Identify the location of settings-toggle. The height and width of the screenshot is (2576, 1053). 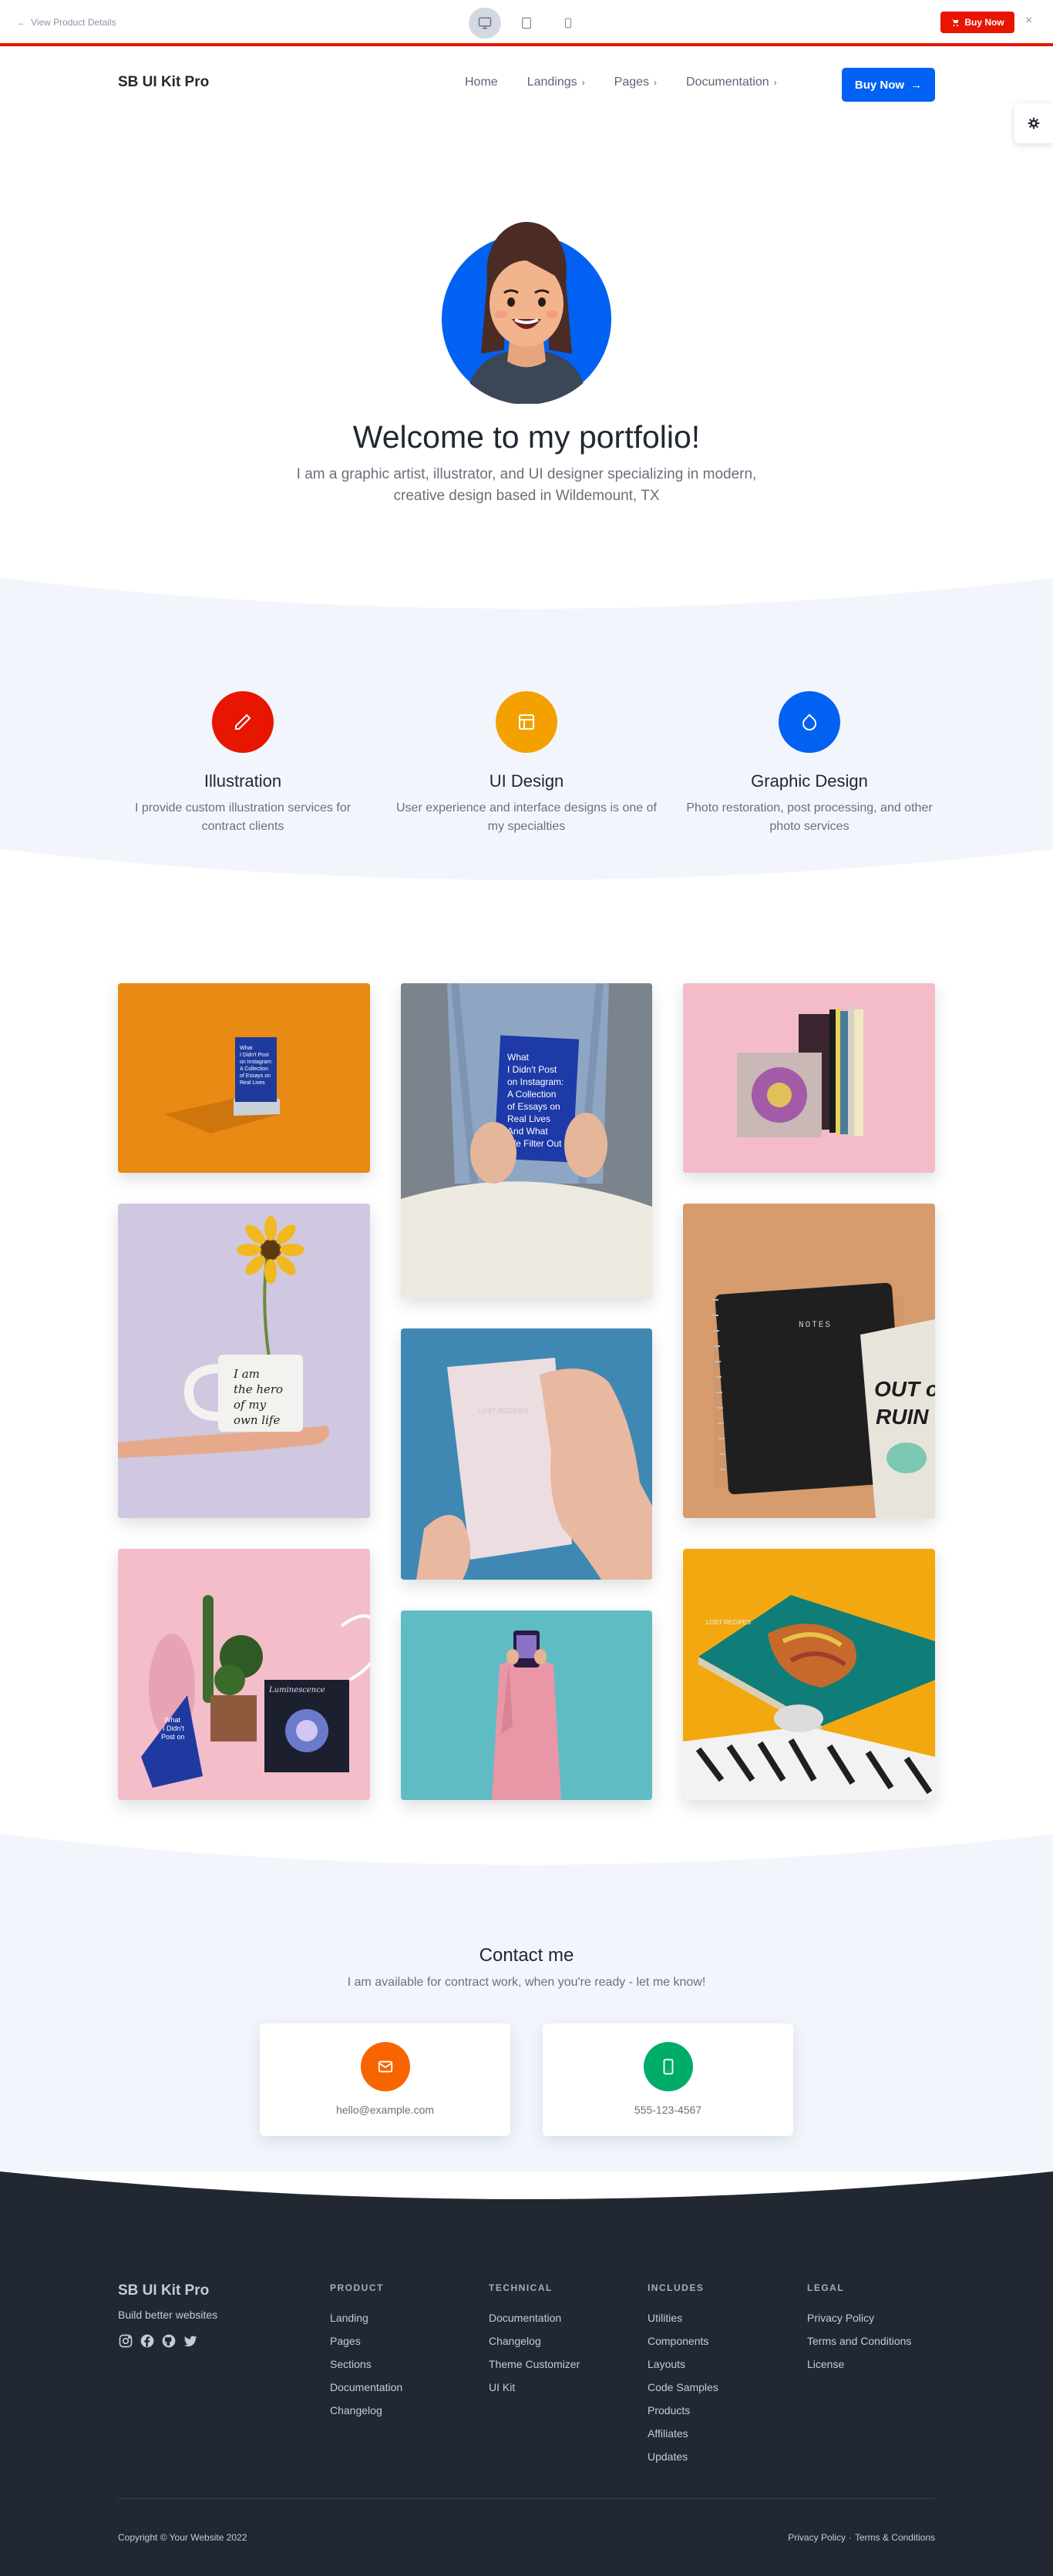
(1033, 123).